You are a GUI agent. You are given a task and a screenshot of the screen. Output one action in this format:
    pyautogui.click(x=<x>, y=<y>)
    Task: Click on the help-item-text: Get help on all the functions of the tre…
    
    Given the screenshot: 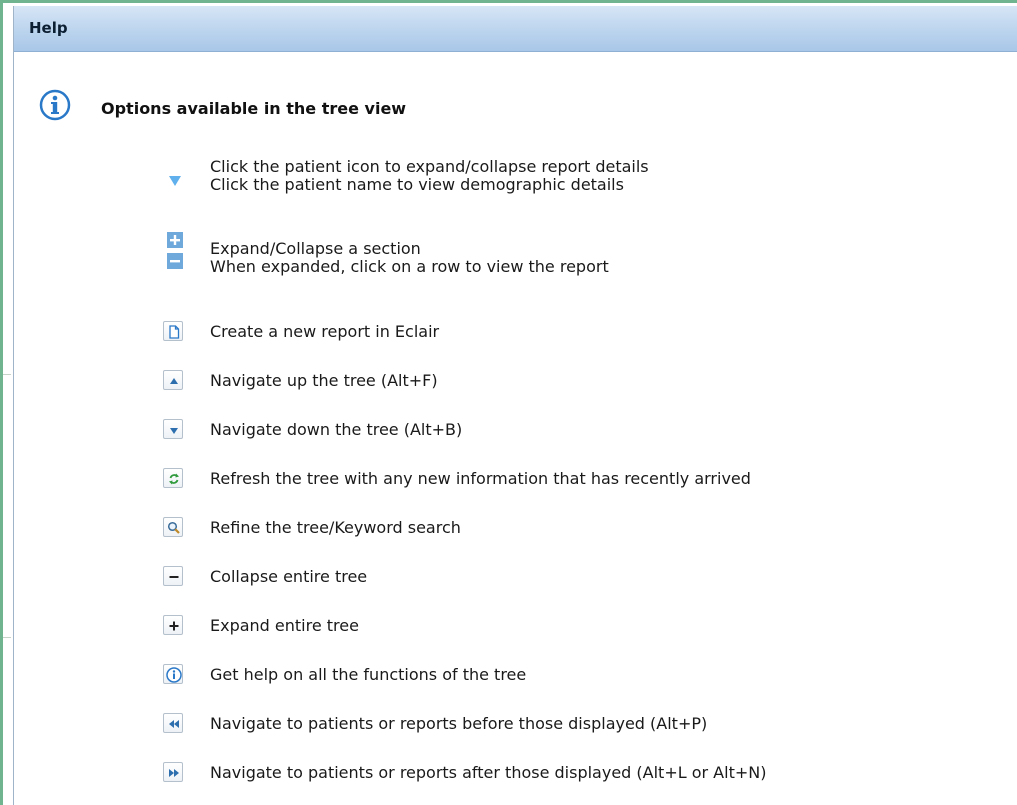 What is the action you would take?
    pyautogui.click(x=368, y=674)
    